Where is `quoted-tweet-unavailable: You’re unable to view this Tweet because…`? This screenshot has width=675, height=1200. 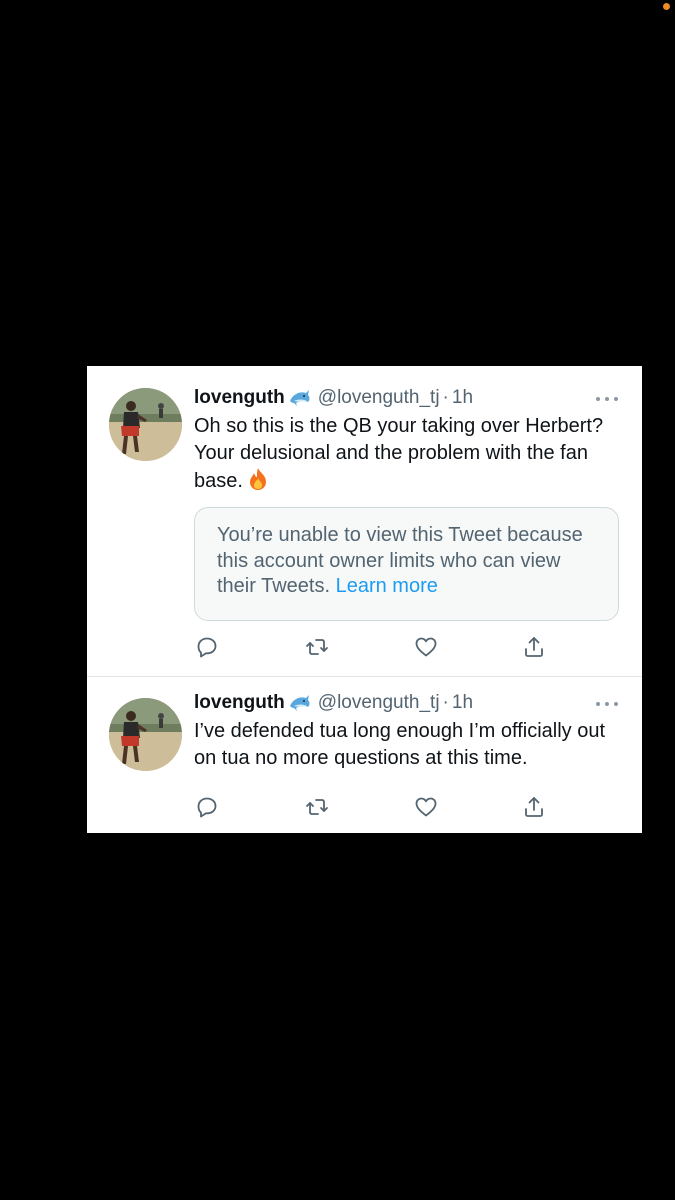
quoted-tweet-unavailable: You’re unable to view this Tweet because… is located at coordinates (406, 564).